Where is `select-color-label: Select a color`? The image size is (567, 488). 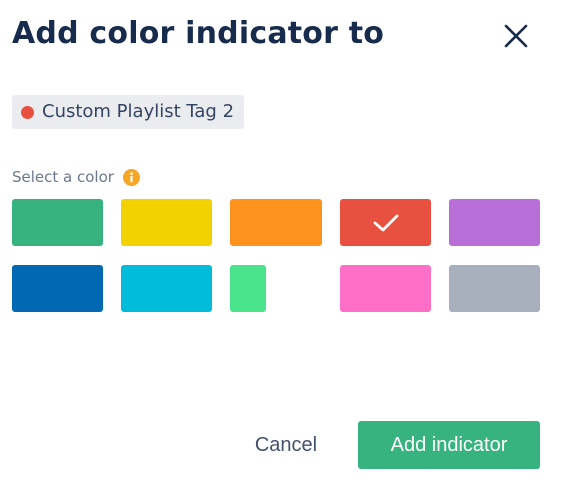
select-color-label: Select a color is located at coordinates (63, 177).